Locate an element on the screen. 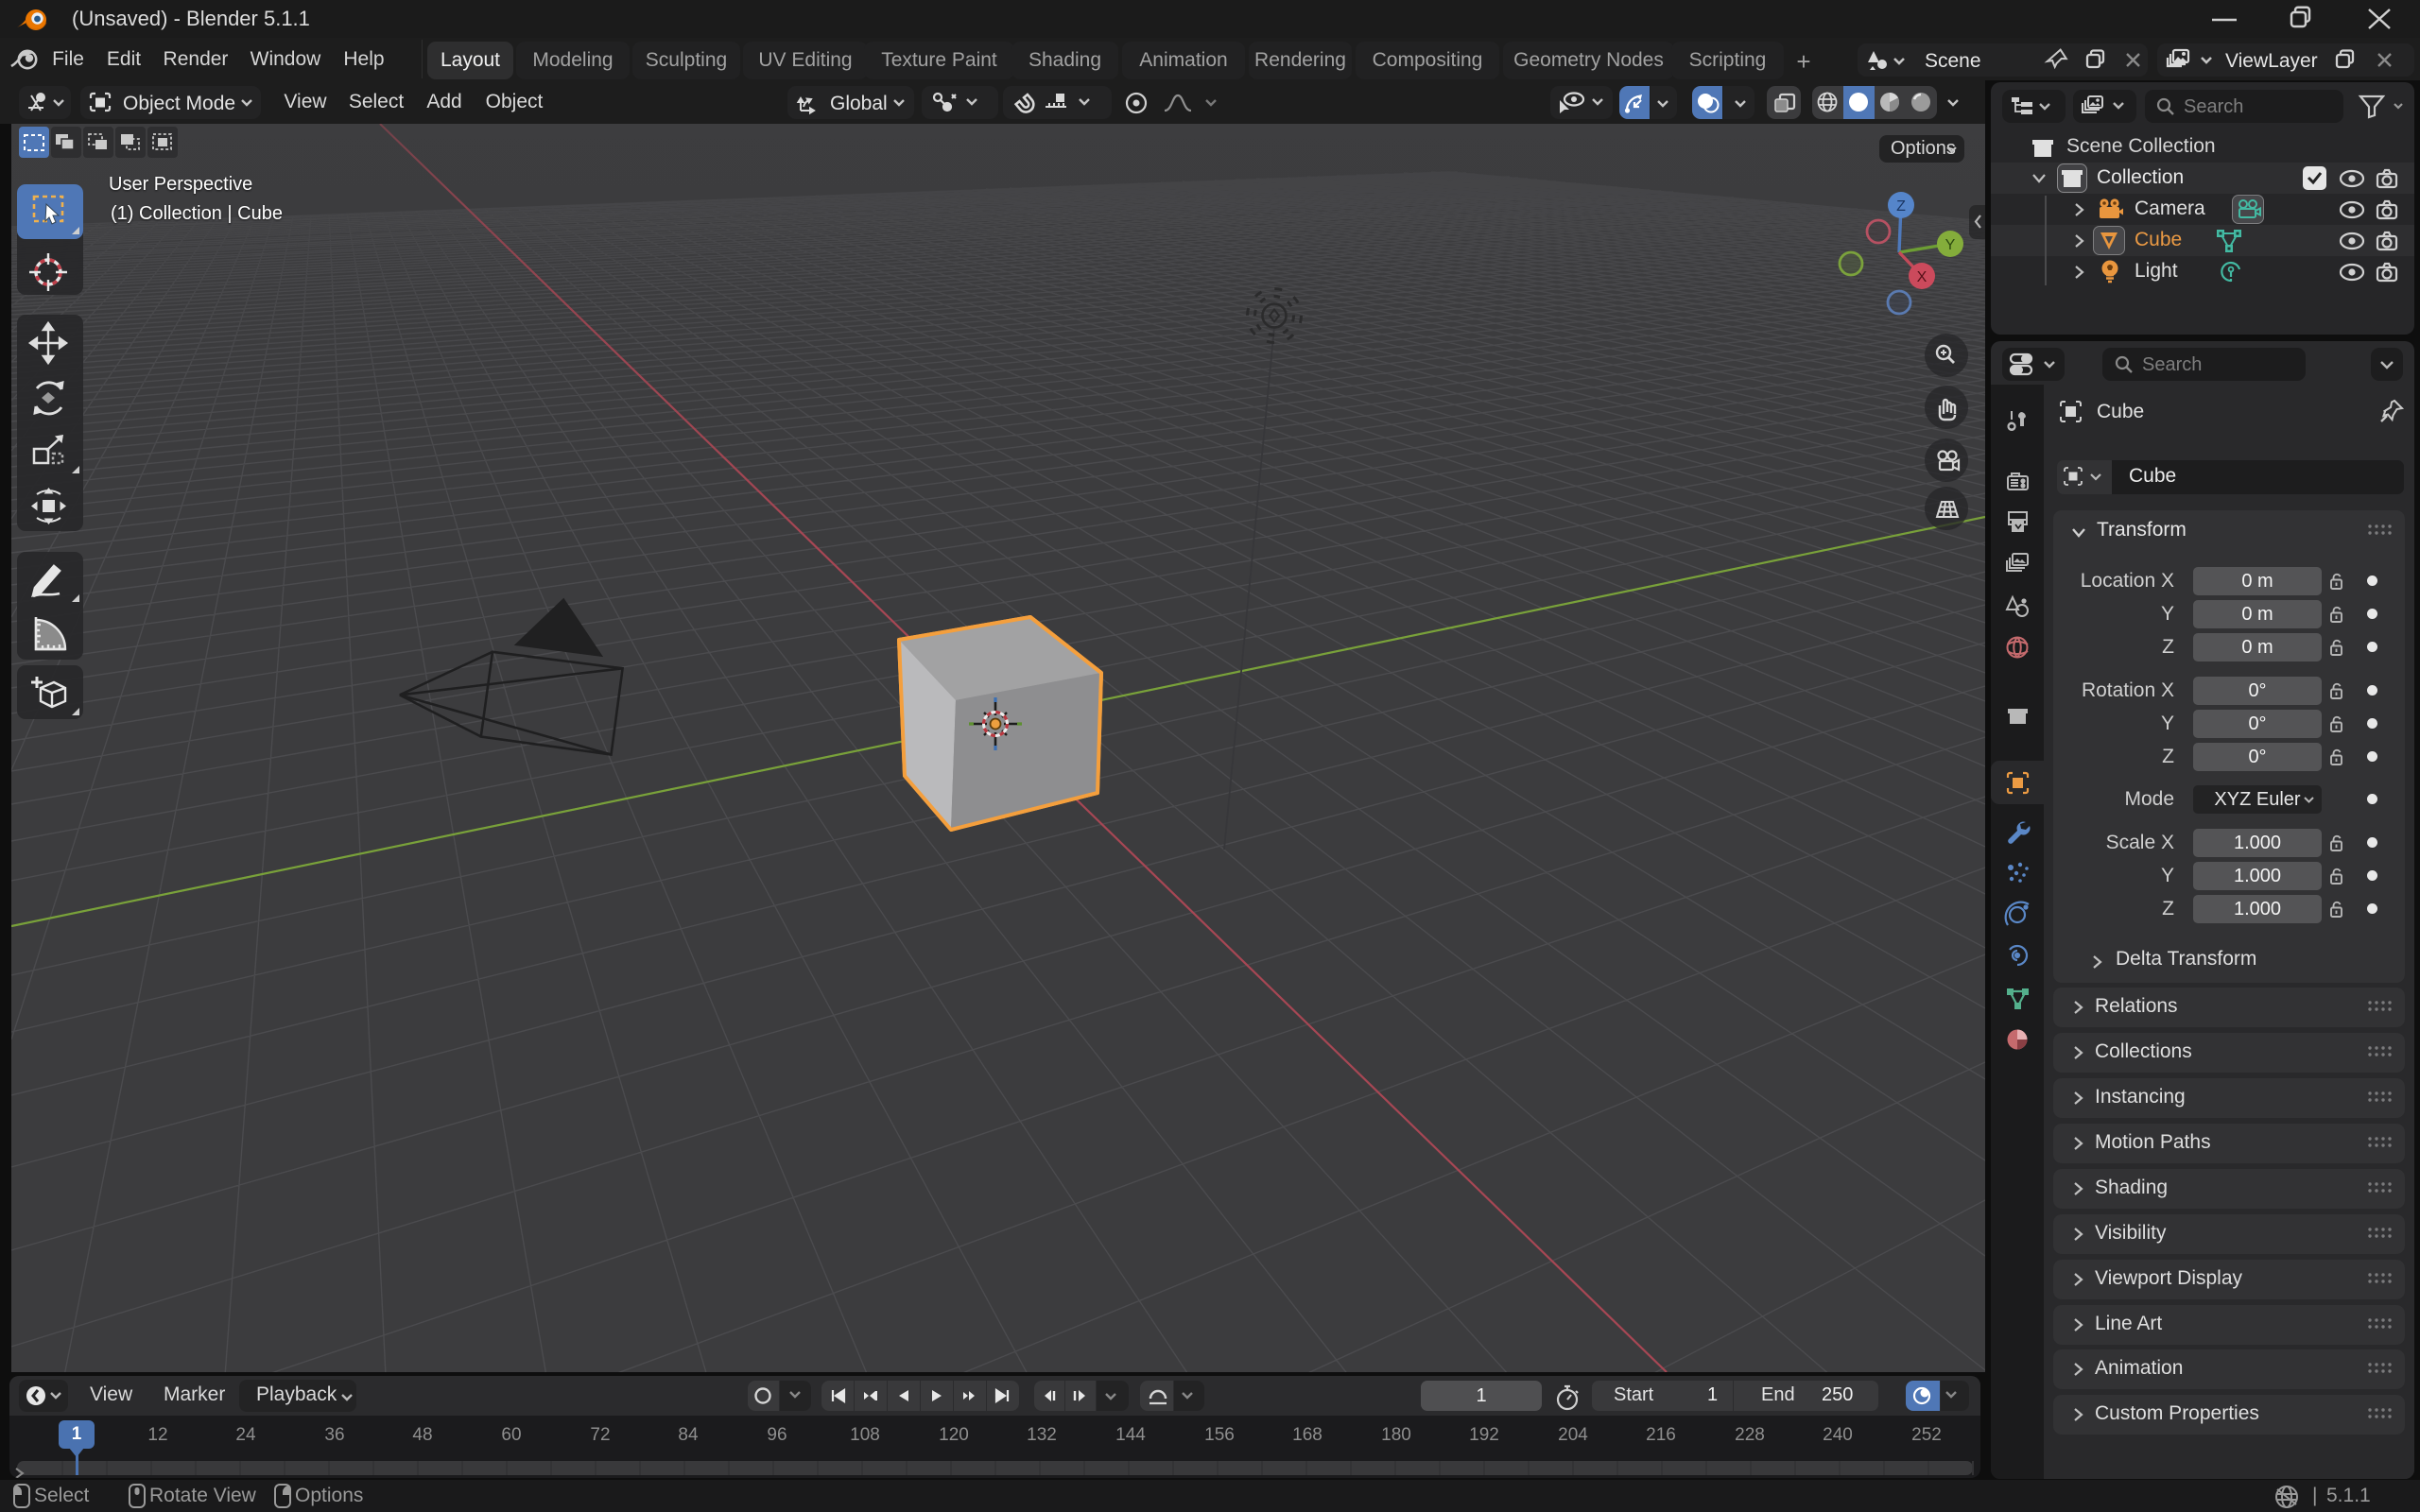 The width and height of the screenshot is (2420, 1512). svg-text: X is located at coordinates (1922, 277).